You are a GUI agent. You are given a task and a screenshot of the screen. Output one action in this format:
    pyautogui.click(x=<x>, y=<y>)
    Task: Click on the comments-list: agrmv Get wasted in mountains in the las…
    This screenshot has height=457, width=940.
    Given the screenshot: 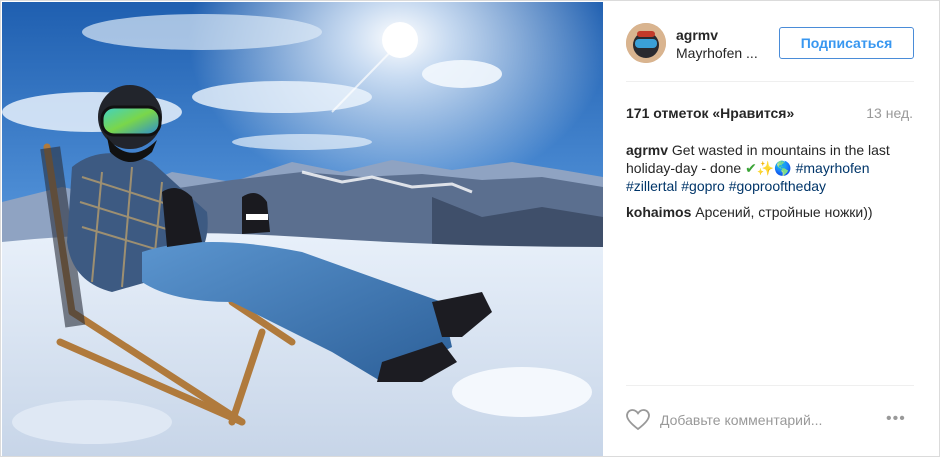 What is the action you would take?
    pyautogui.click(x=771, y=185)
    